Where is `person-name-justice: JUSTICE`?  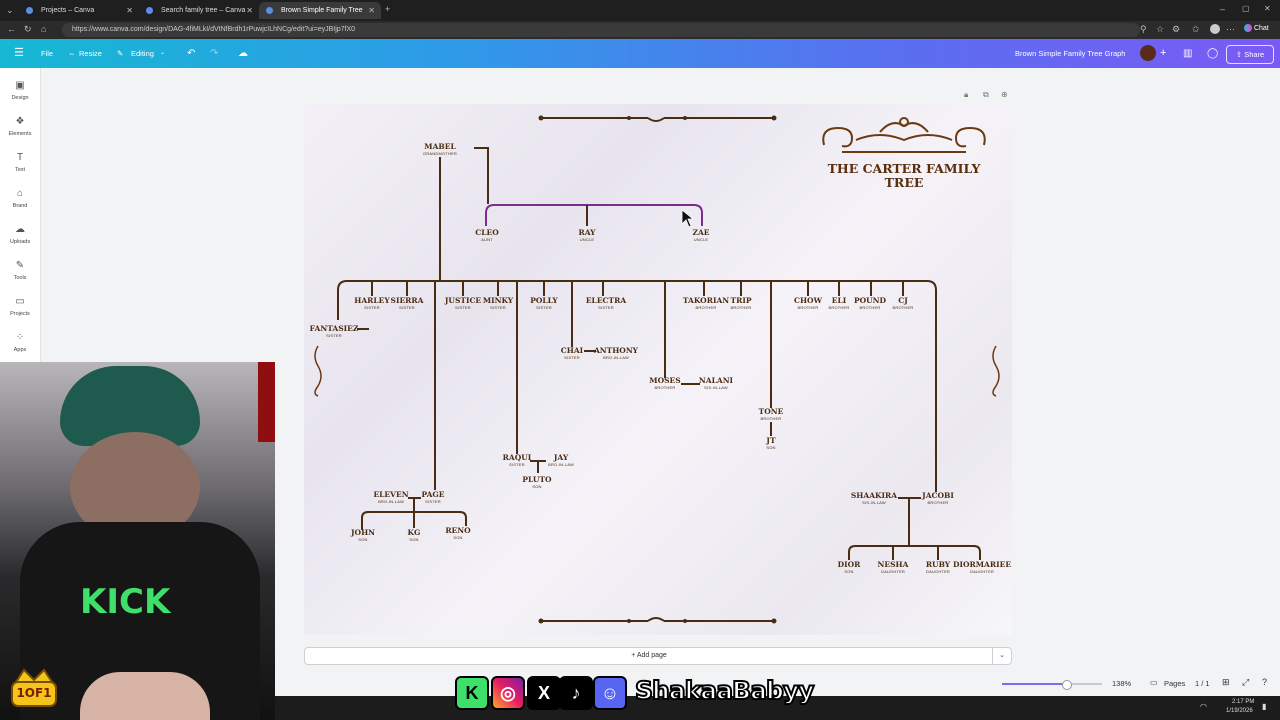
person-name-justice: JUSTICE is located at coordinates (463, 301).